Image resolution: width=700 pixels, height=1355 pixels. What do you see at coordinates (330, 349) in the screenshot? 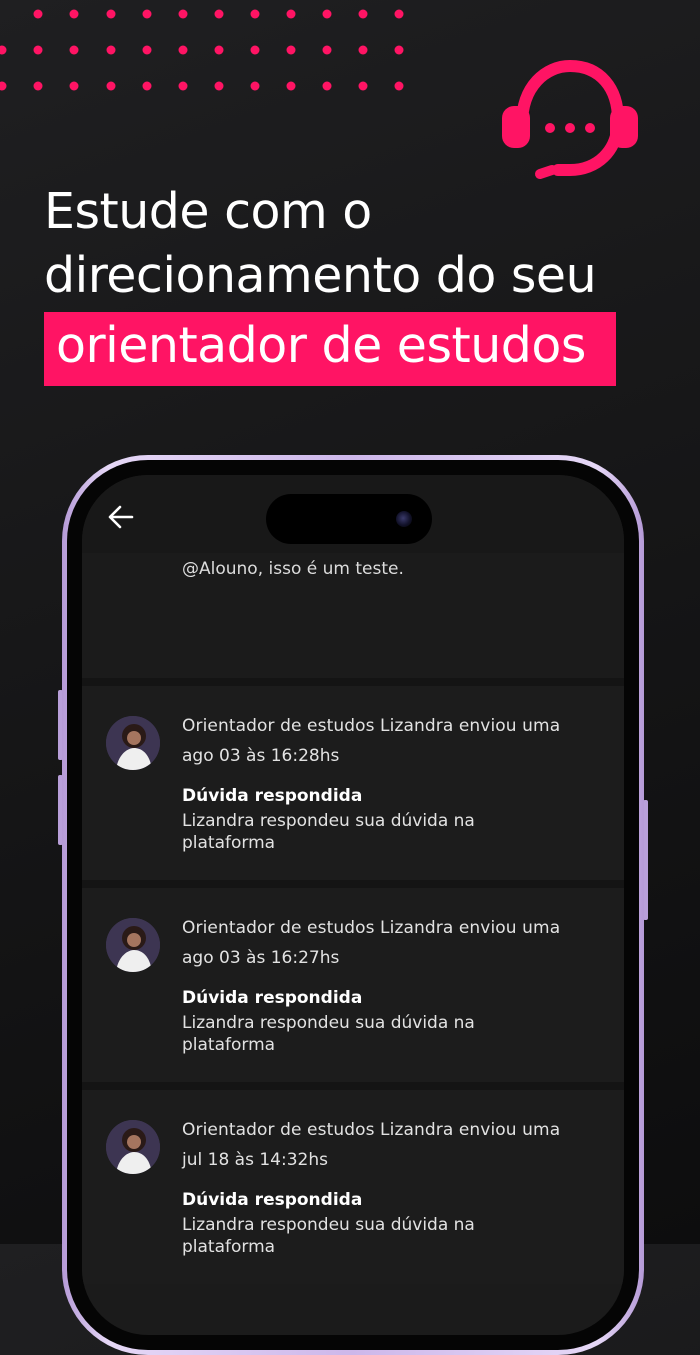
I see `headline-highlight: orientador de estudos` at bounding box center [330, 349].